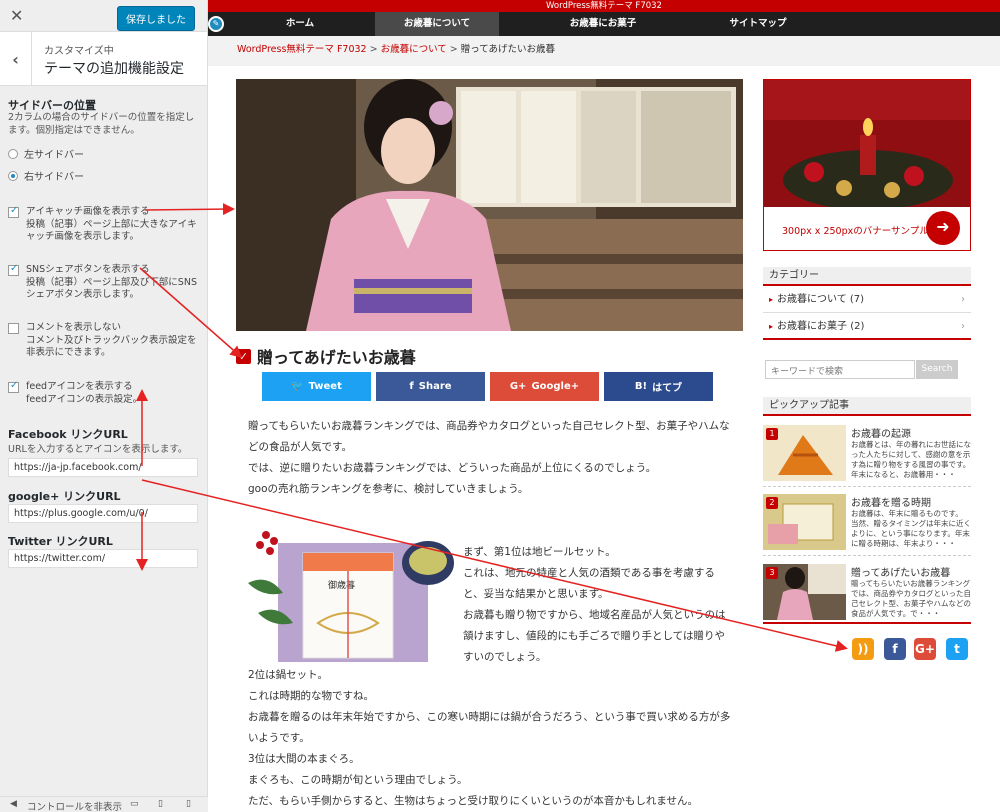 The height and width of the screenshot is (812, 1000). What do you see at coordinates (16, 15) in the screenshot?
I see `close-icon: ✕` at bounding box center [16, 15].